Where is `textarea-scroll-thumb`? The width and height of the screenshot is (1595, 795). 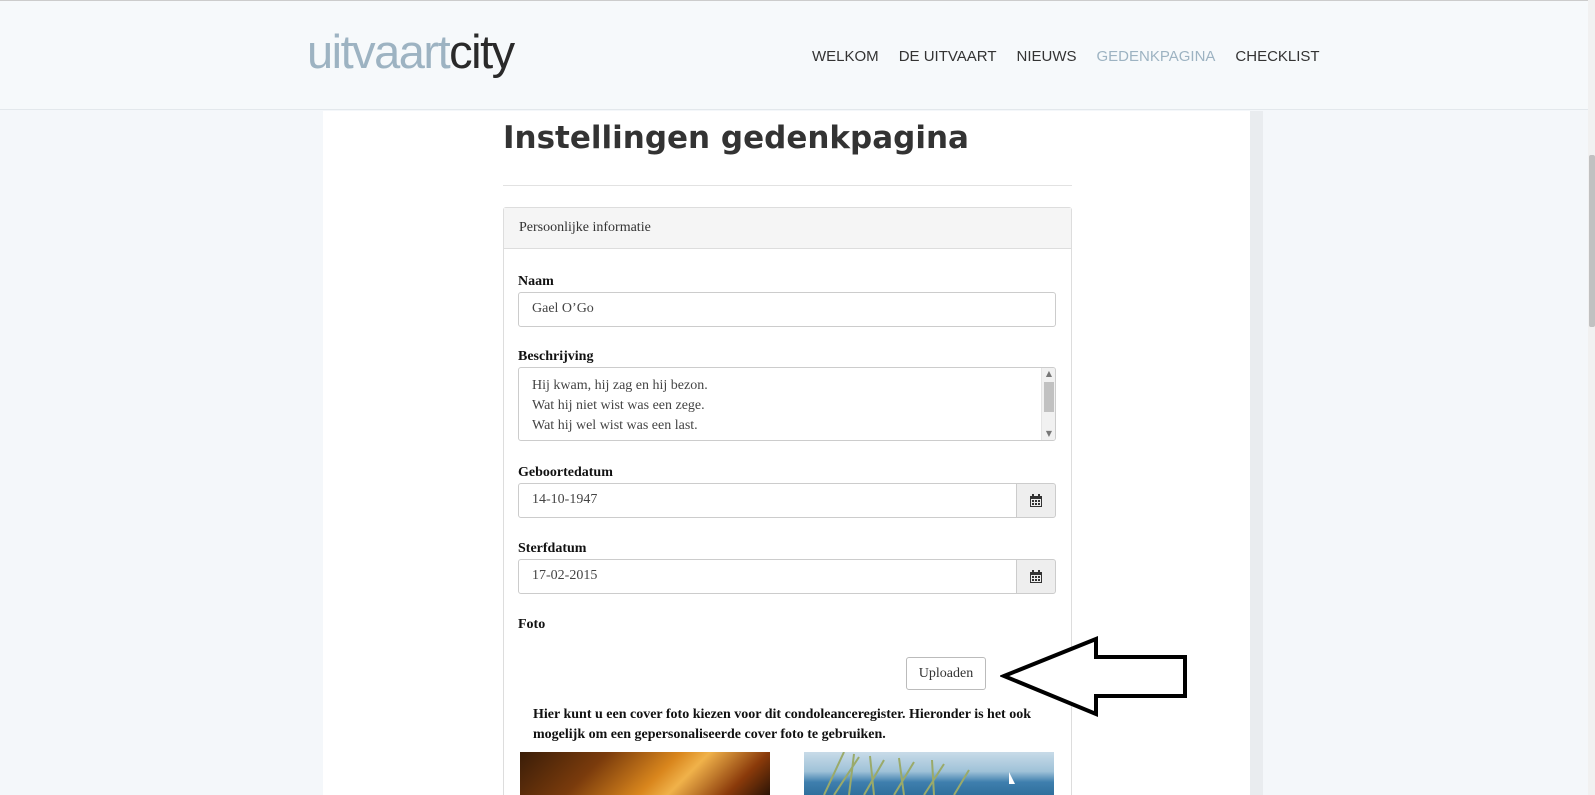 textarea-scroll-thumb is located at coordinates (1049, 397).